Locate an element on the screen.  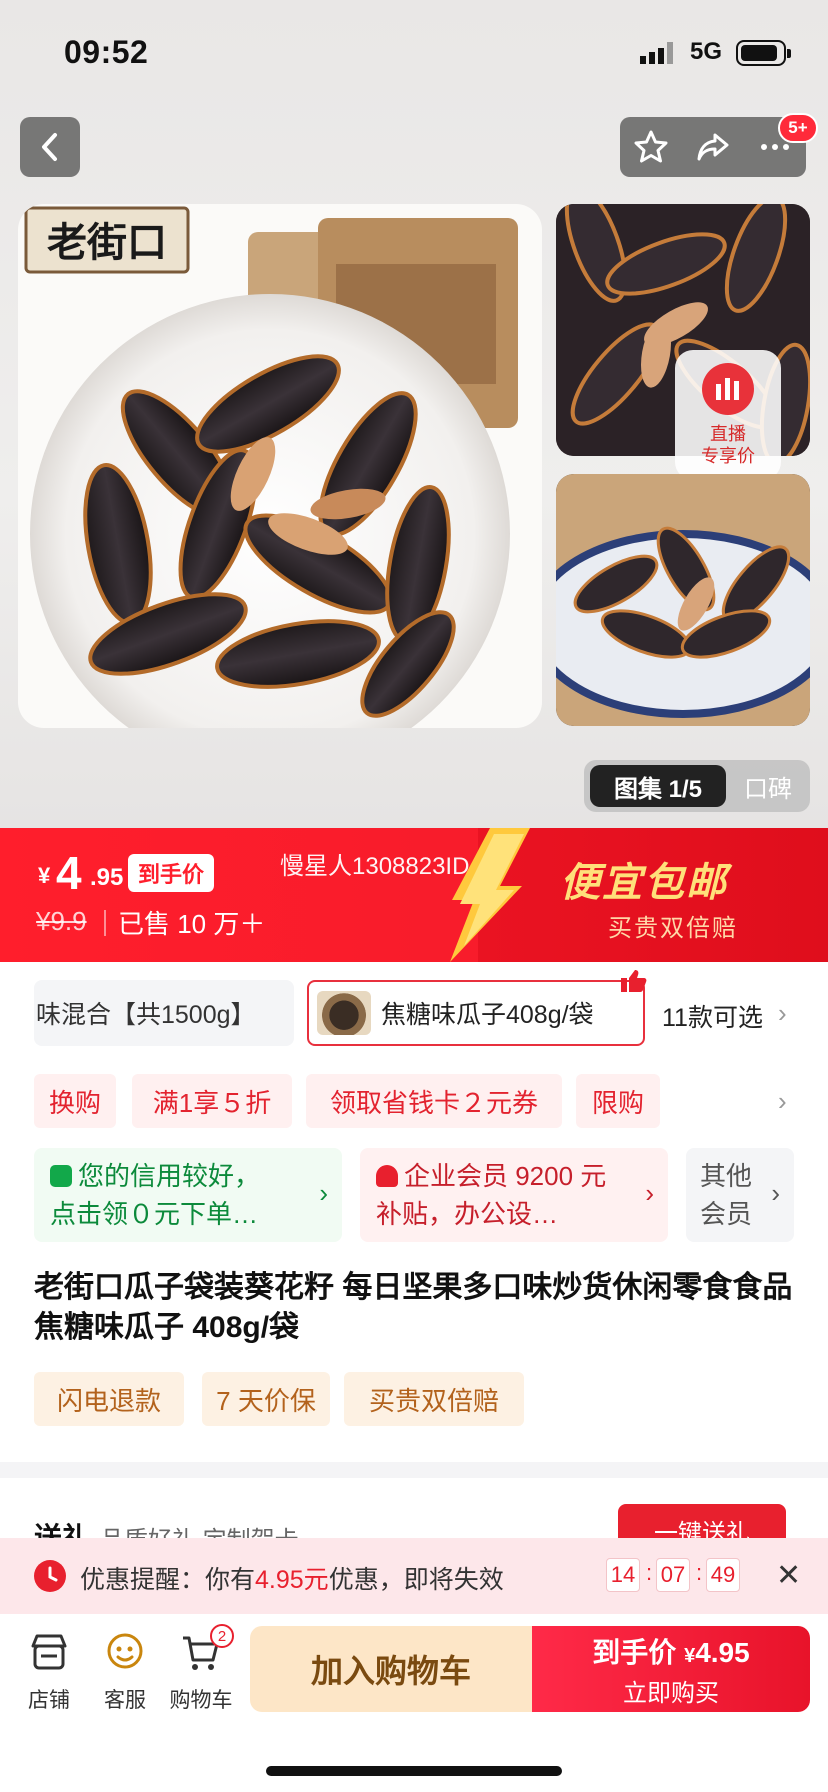
countdown-seconds: 49 is located at coordinates (723, 1575).